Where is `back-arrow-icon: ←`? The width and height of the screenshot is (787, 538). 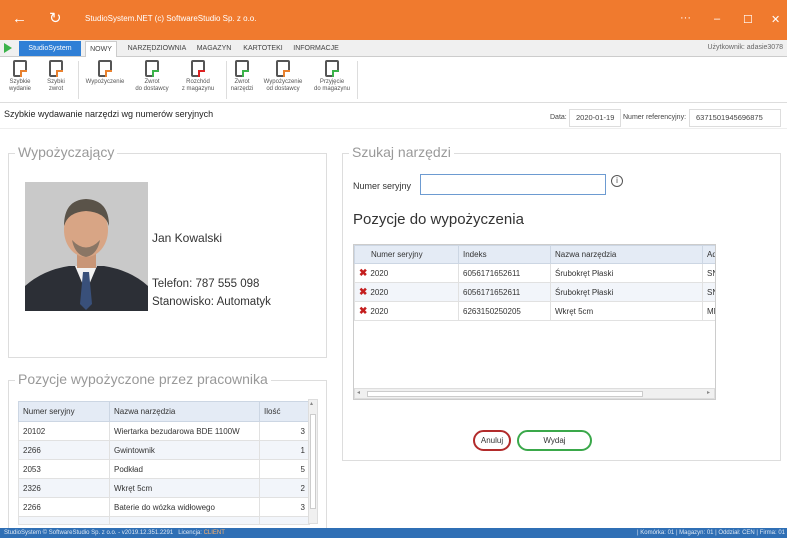
back-arrow-icon: ← is located at coordinates (19, 19).